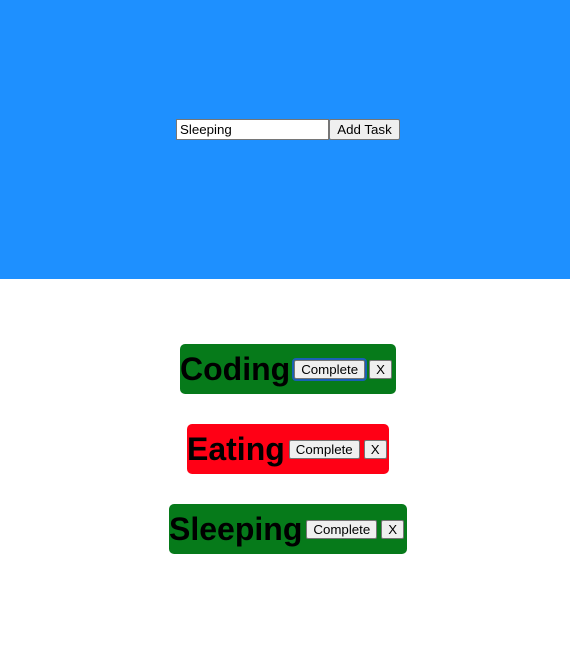 The image size is (570, 649). I want to click on task-item-coding: Coding Complete X, so click(288, 369).